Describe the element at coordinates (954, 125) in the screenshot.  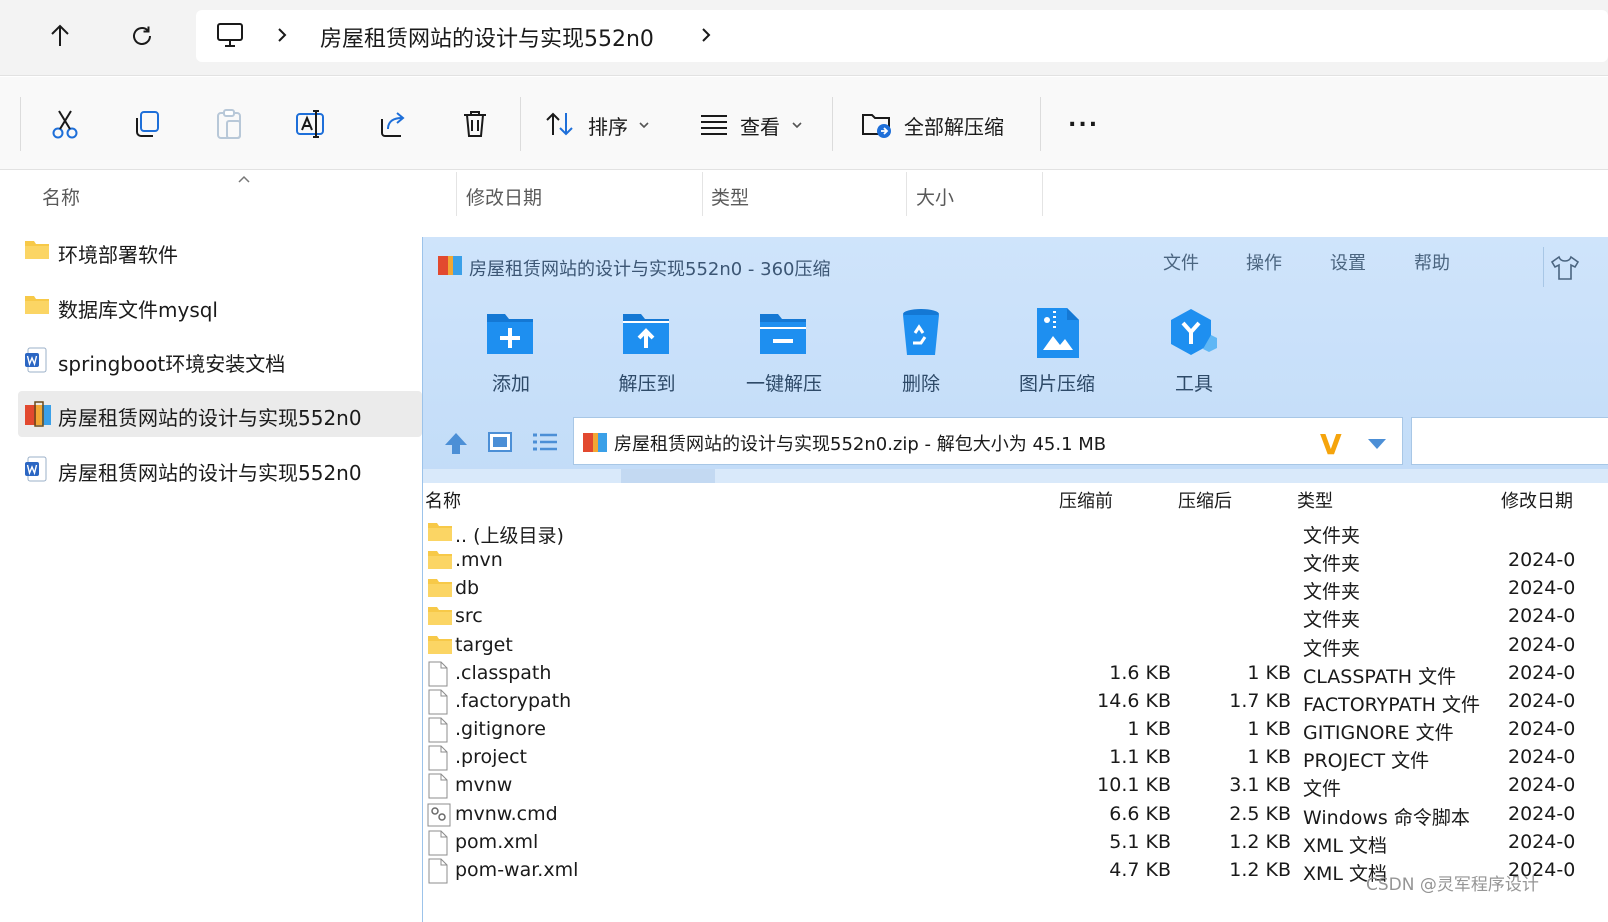
I see `extract-all-button: 全部解压缩` at that location.